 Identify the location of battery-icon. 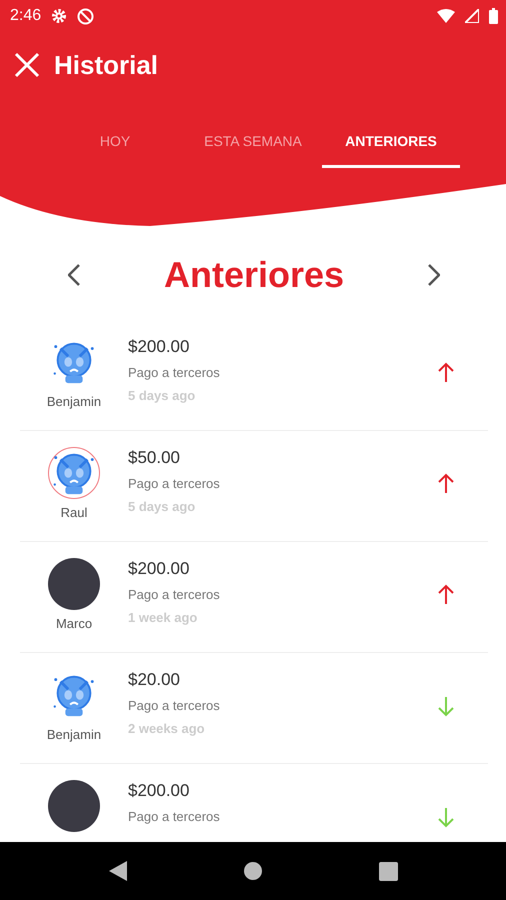
(493, 16).